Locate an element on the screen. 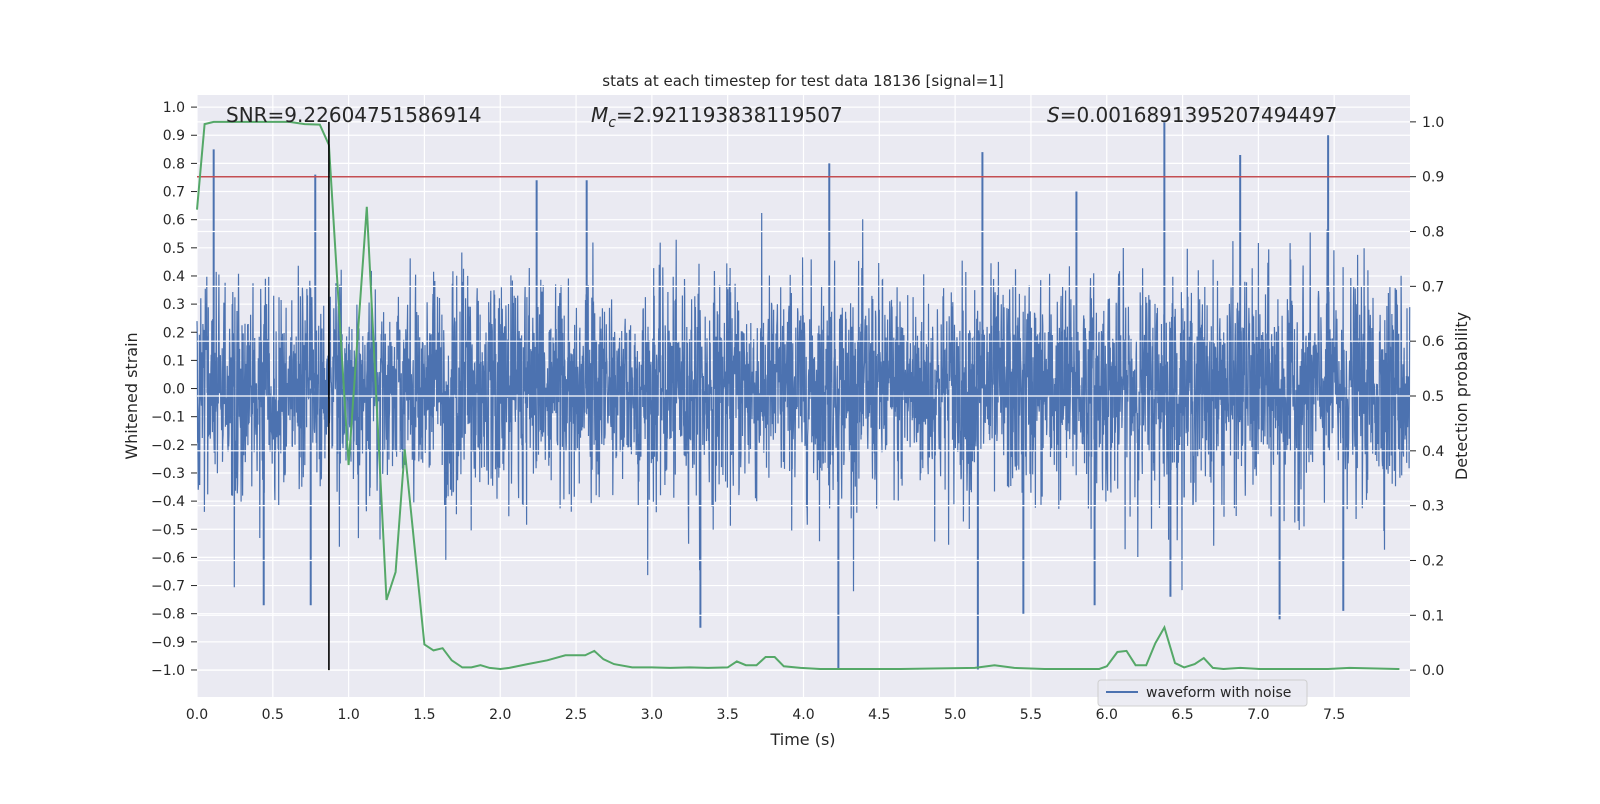 The width and height of the screenshot is (1600, 804). x-tick-label: 2.5 is located at coordinates (576, 715).